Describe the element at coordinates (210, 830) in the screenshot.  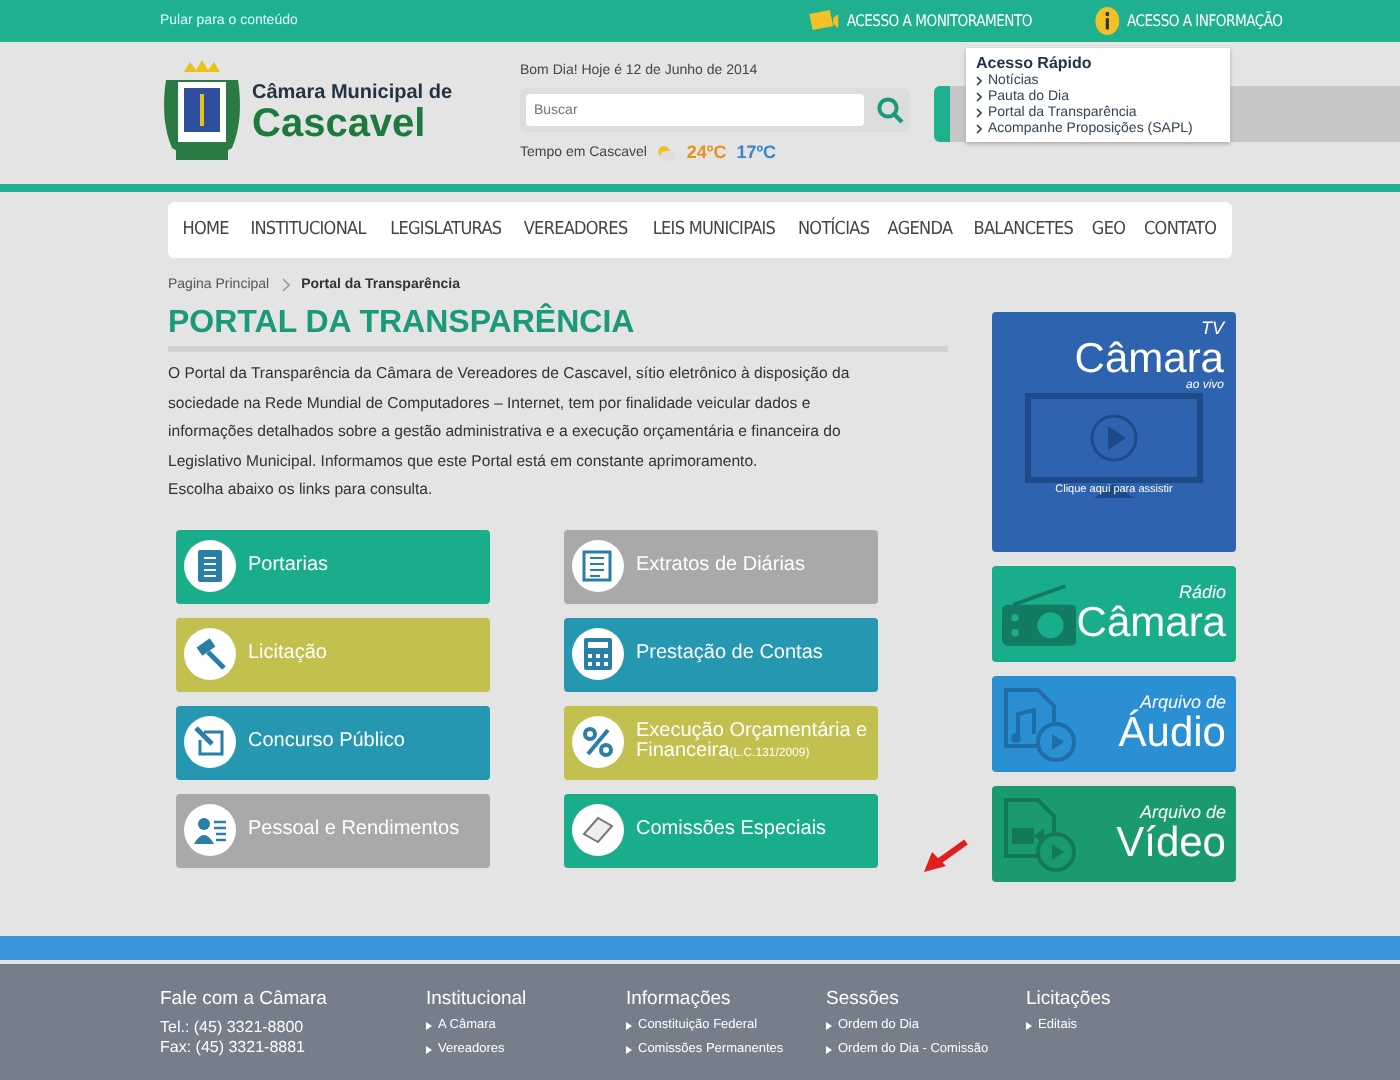
I see `person-list-icon` at that location.